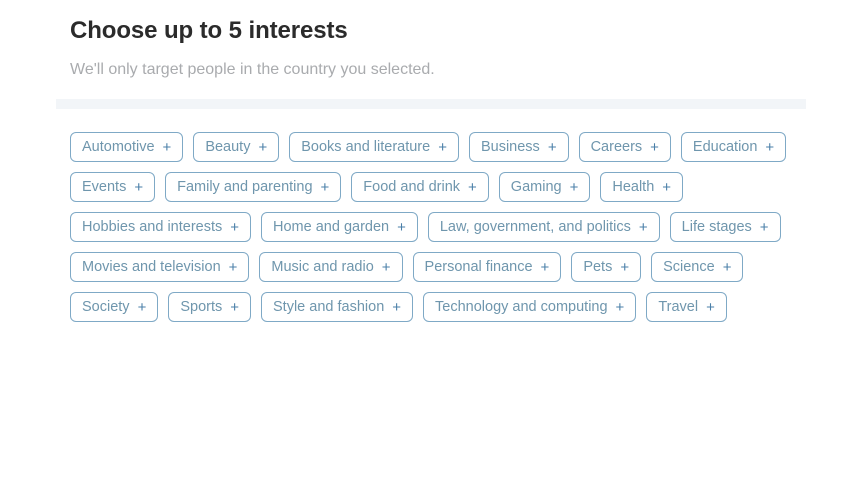  I want to click on interest-chip-label: Life stages, so click(716, 227).